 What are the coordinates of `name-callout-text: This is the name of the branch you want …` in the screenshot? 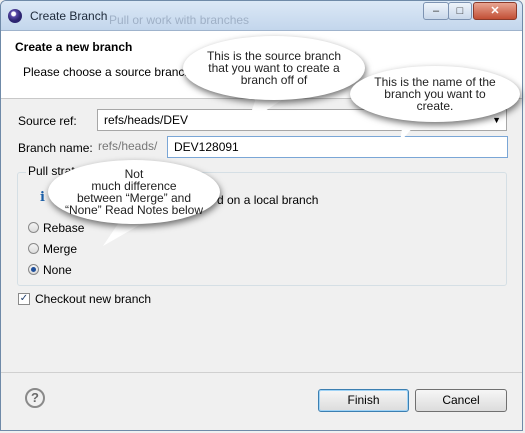 It's located at (435, 94).